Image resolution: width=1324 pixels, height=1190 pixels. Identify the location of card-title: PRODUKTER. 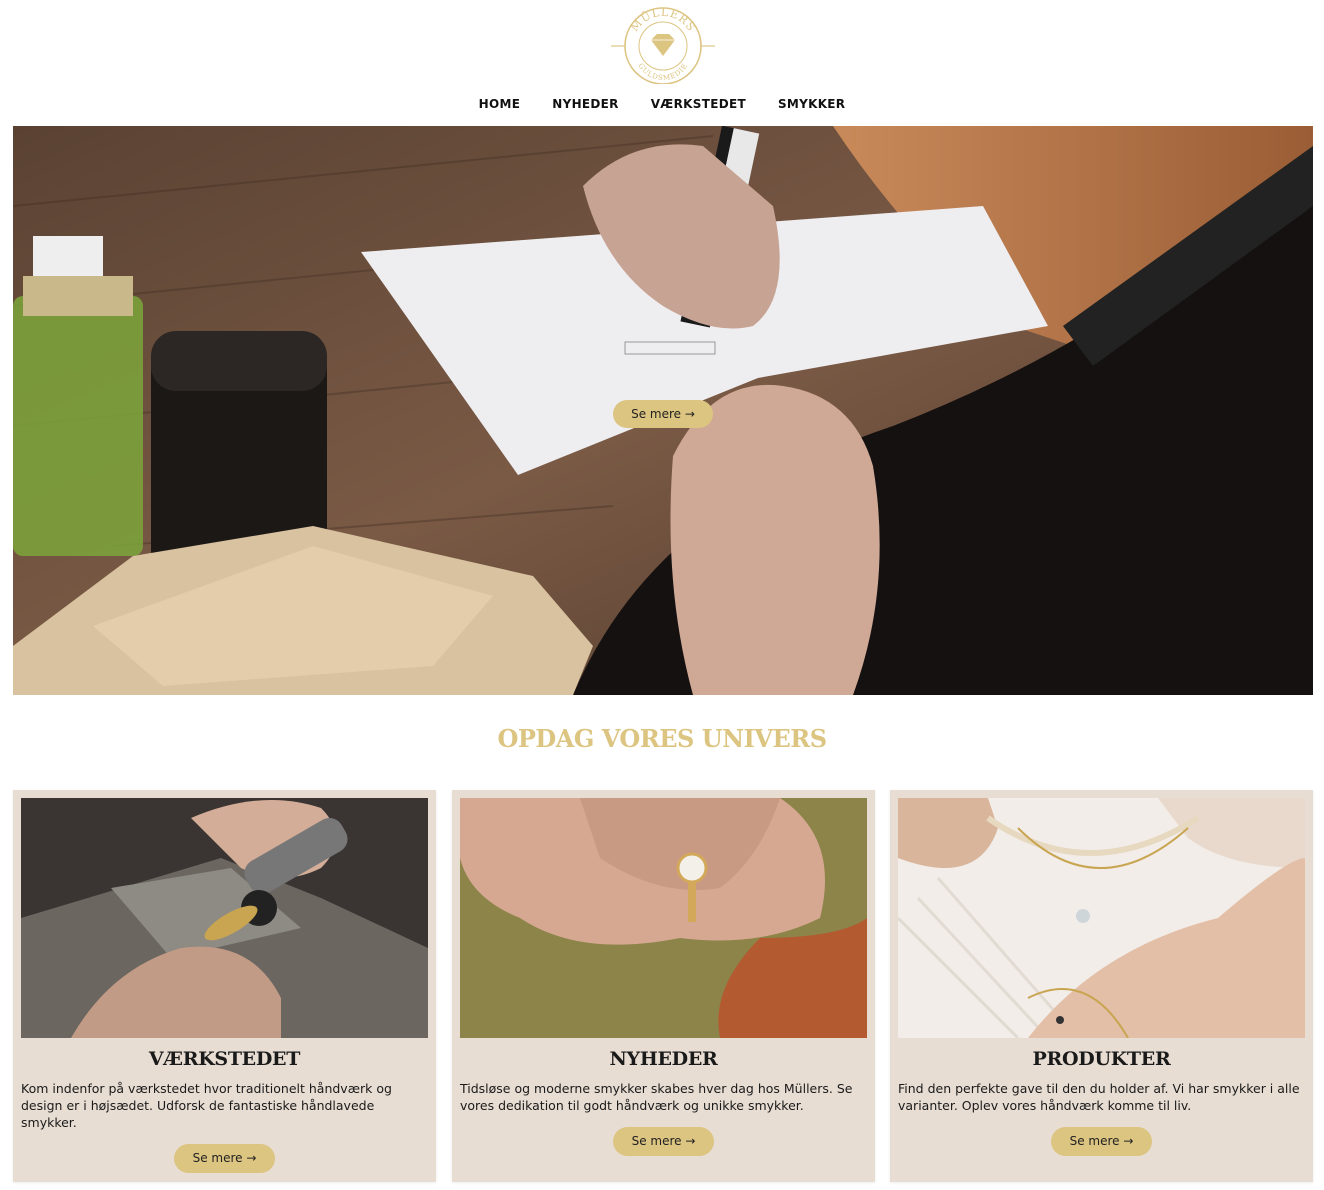
(1101, 1059).